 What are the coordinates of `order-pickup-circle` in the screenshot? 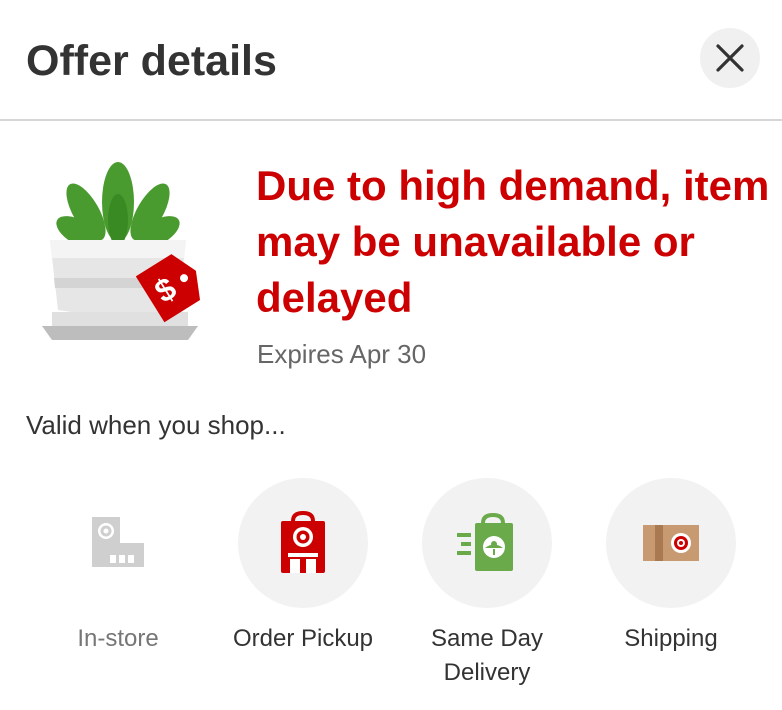 It's located at (303, 543).